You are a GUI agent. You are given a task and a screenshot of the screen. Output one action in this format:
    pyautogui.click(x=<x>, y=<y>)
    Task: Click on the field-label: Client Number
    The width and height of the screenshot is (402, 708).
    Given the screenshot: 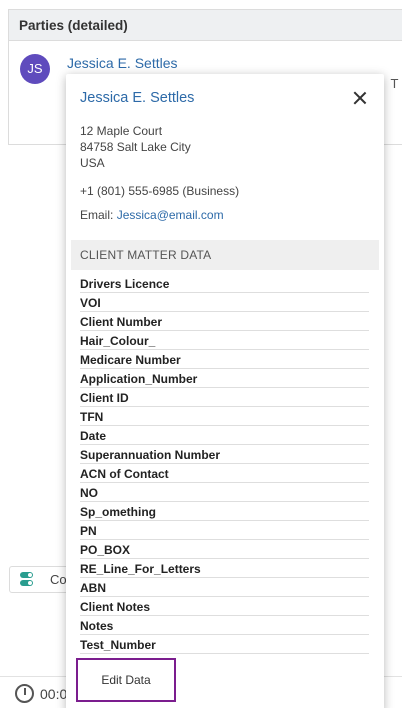 What is the action you would take?
    pyautogui.click(x=224, y=321)
    